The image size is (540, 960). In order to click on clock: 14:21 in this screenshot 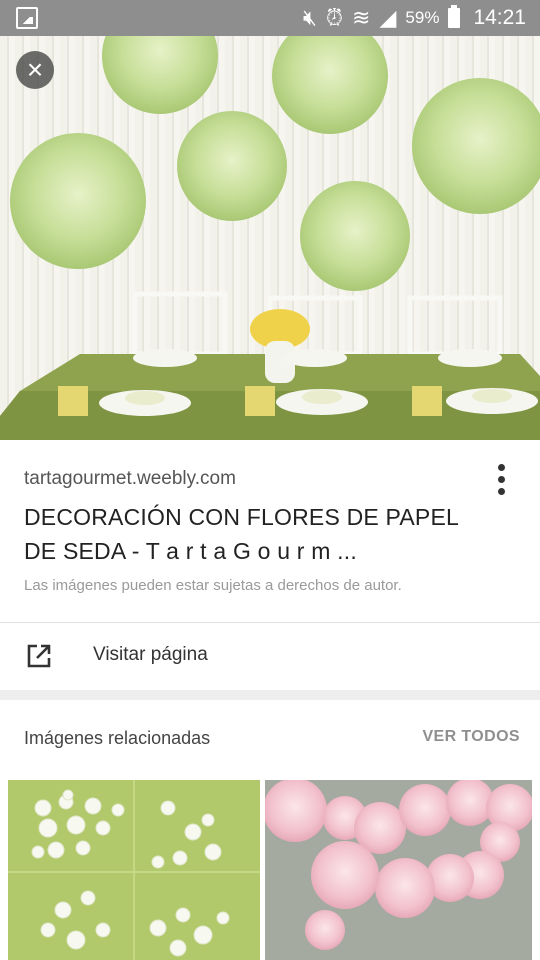, I will do `click(499, 17)`.